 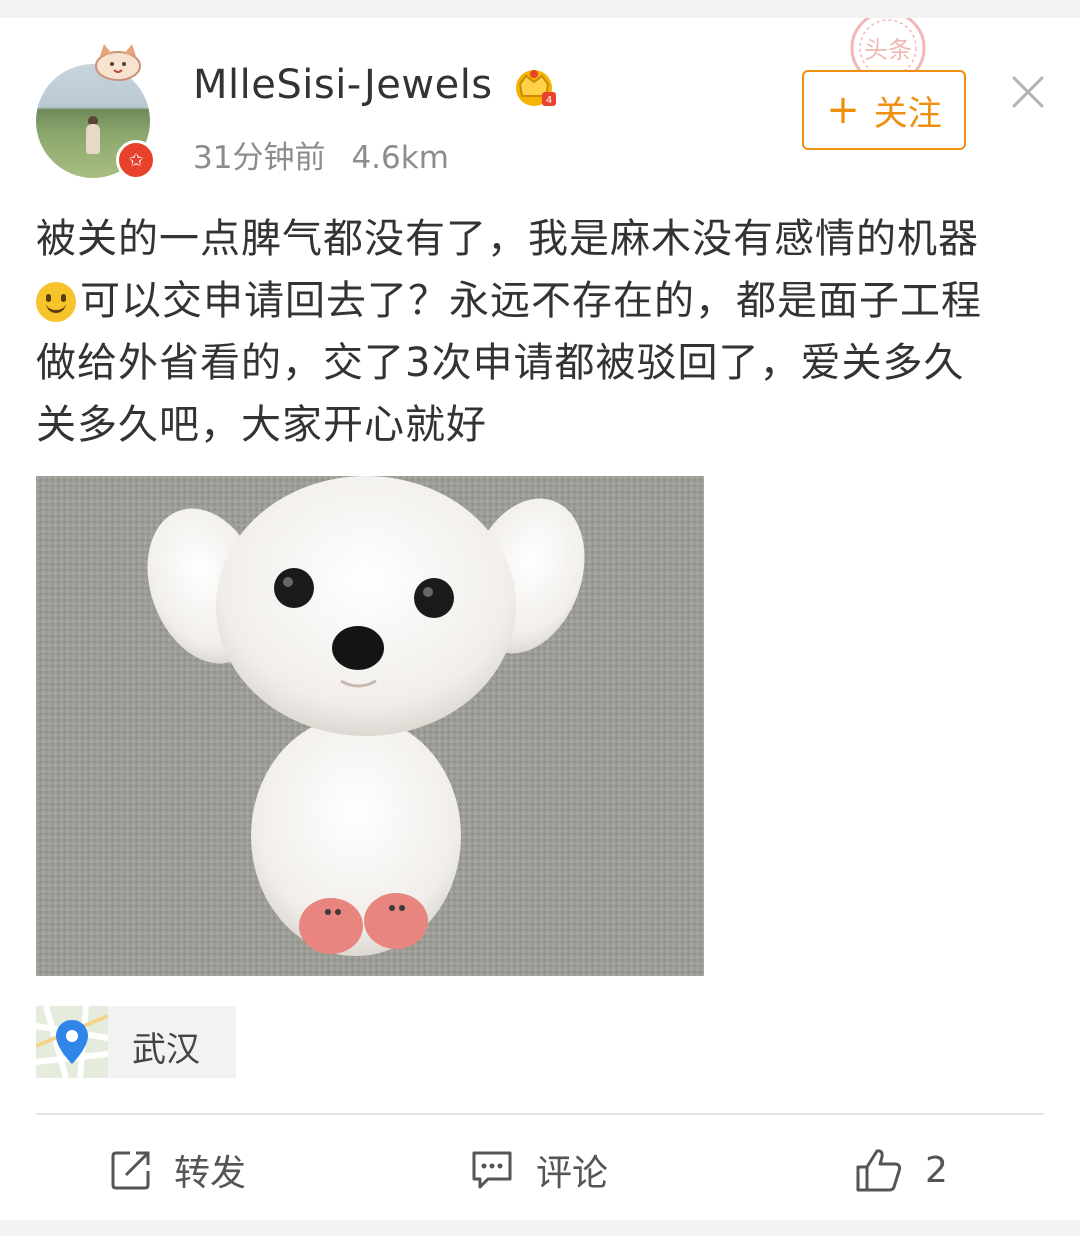 I want to click on top-separator, so click(x=540, y=9).